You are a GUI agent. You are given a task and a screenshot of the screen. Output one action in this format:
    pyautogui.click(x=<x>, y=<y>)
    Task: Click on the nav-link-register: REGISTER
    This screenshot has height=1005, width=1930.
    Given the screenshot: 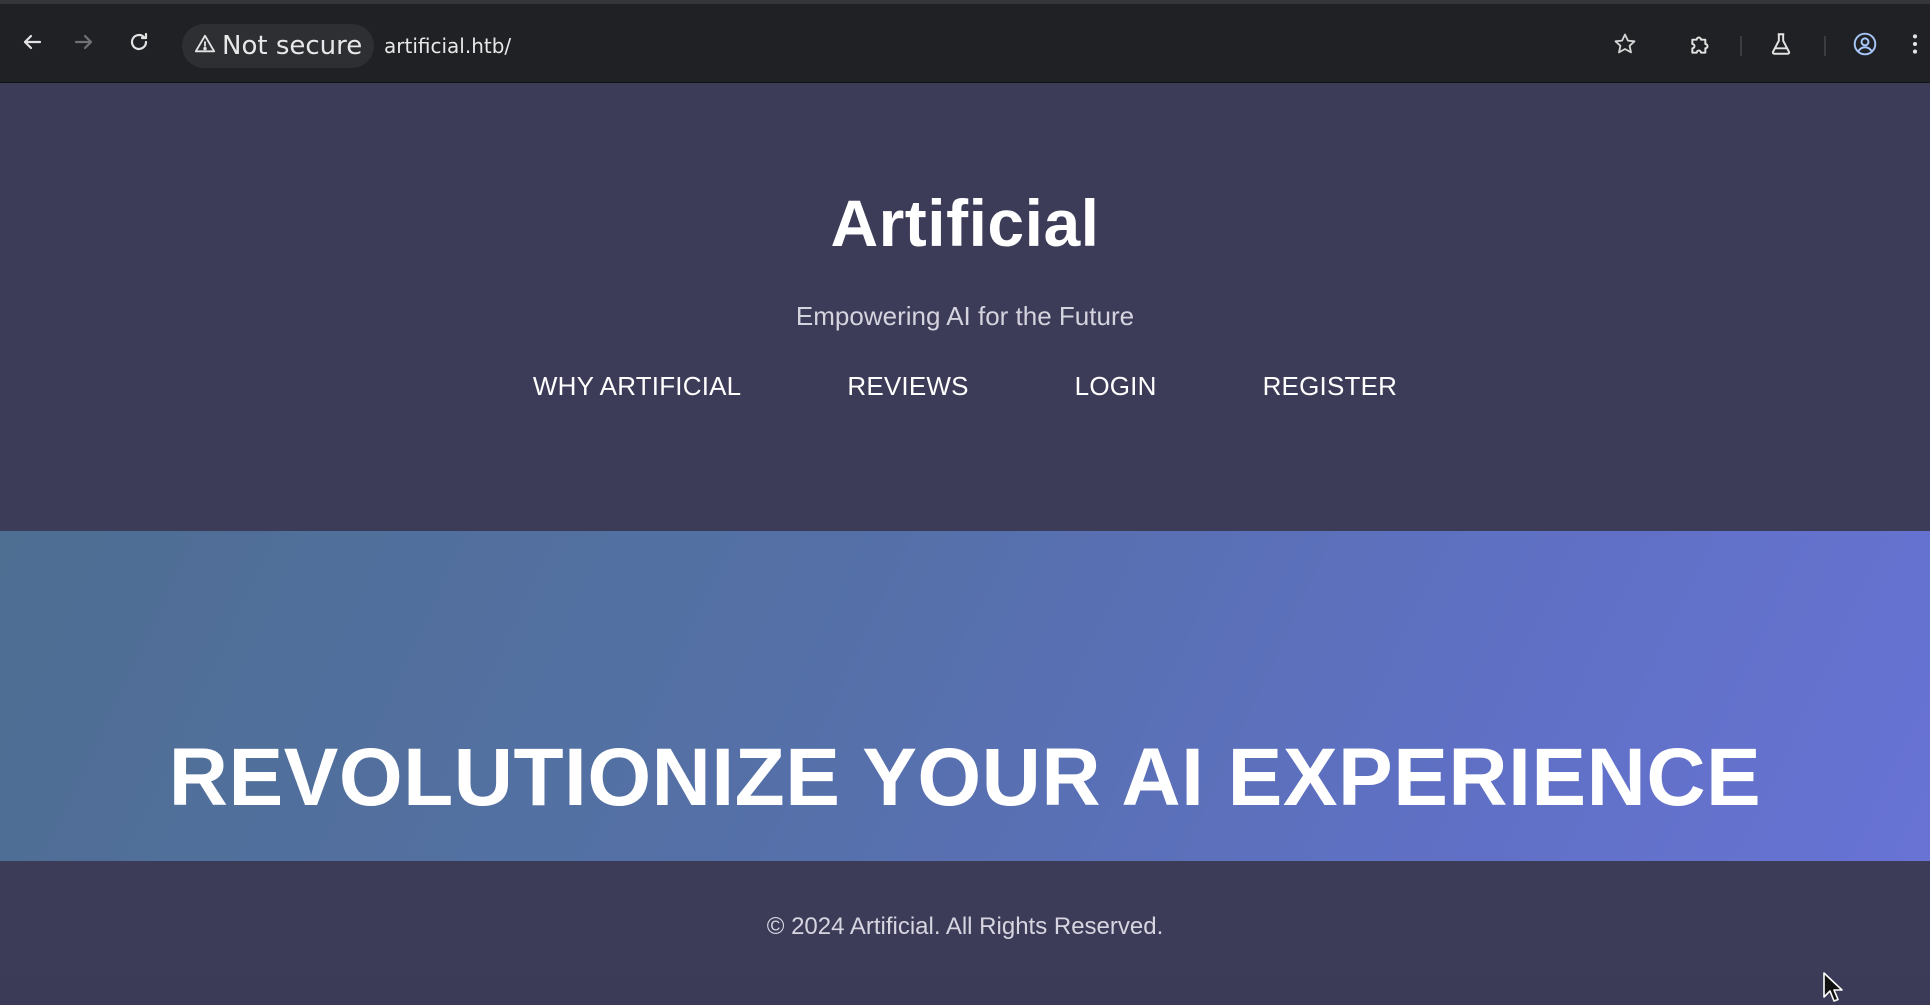 What is the action you would take?
    pyautogui.click(x=1330, y=386)
    